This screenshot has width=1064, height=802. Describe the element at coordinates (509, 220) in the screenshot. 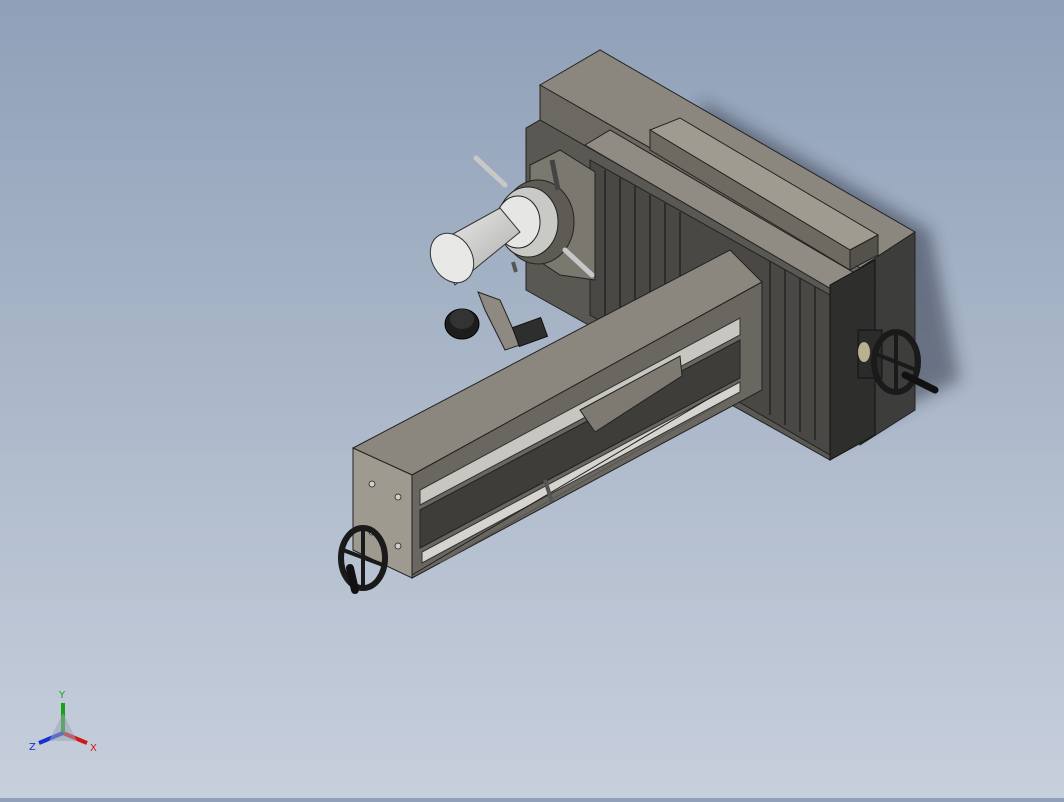

I see `spindle-head` at that location.